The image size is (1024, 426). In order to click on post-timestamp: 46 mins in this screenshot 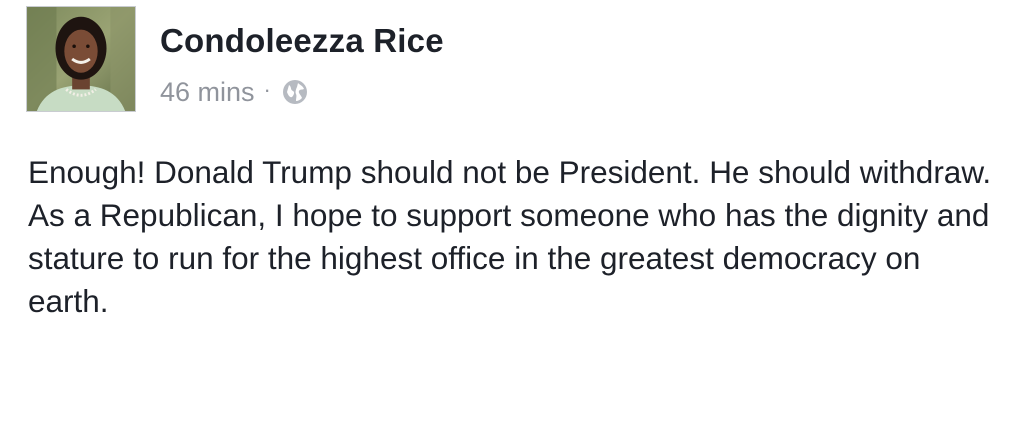, I will do `click(207, 92)`.